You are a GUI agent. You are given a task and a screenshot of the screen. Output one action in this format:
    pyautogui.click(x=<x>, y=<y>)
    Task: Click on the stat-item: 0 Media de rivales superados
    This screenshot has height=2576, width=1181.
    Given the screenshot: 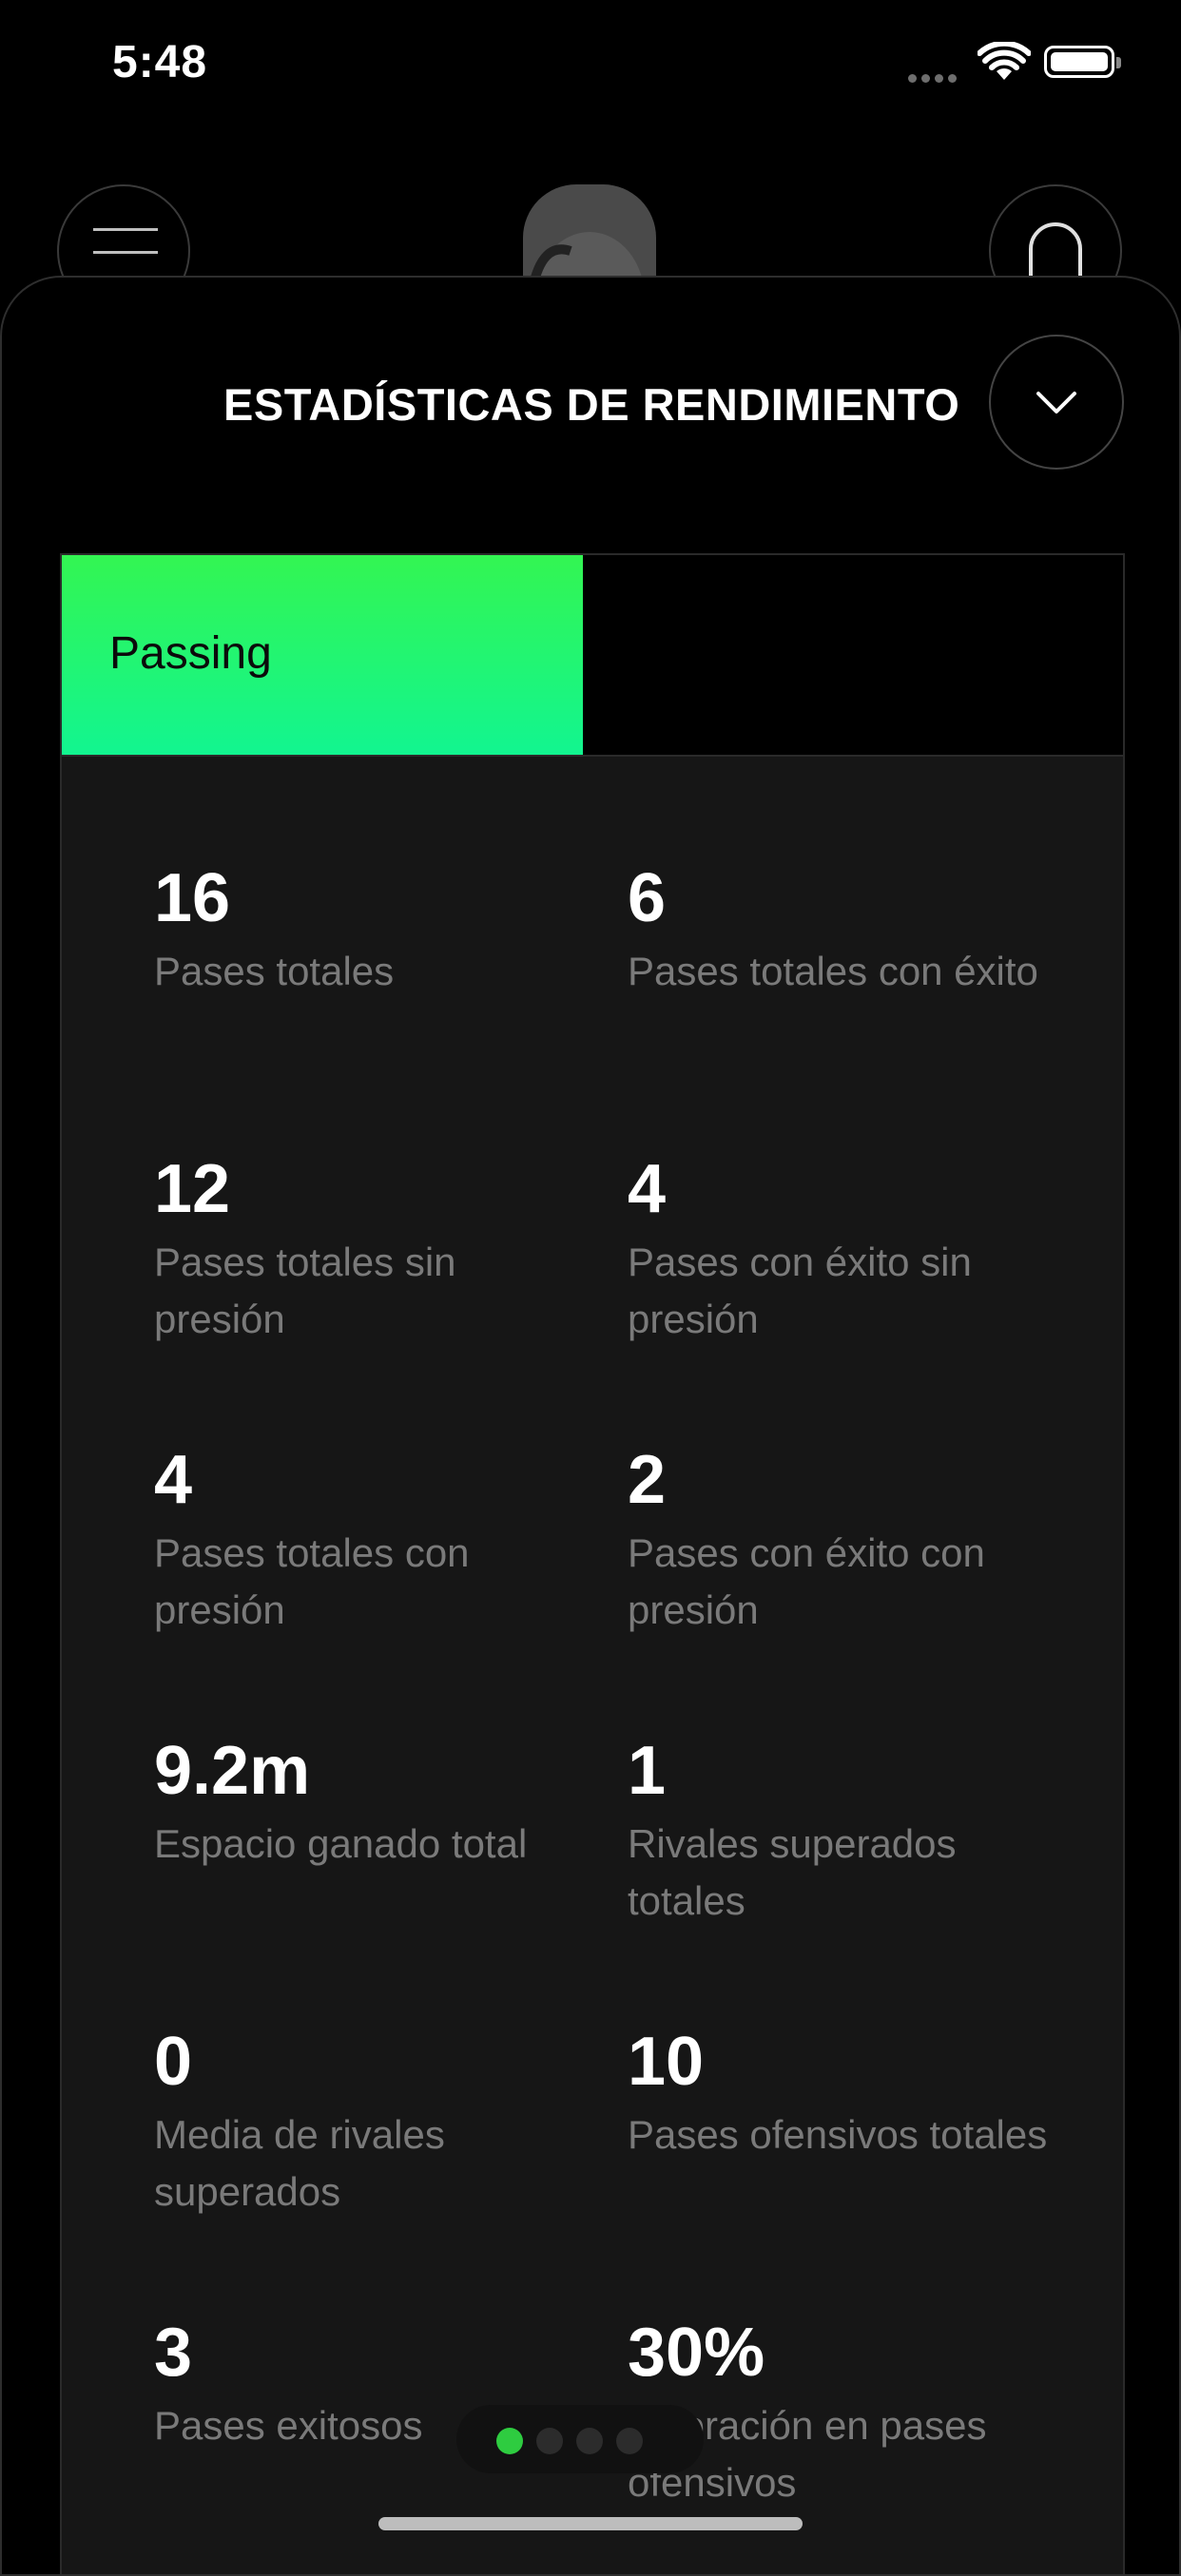 What is the action you would take?
    pyautogui.click(x=368, y=2121)
    